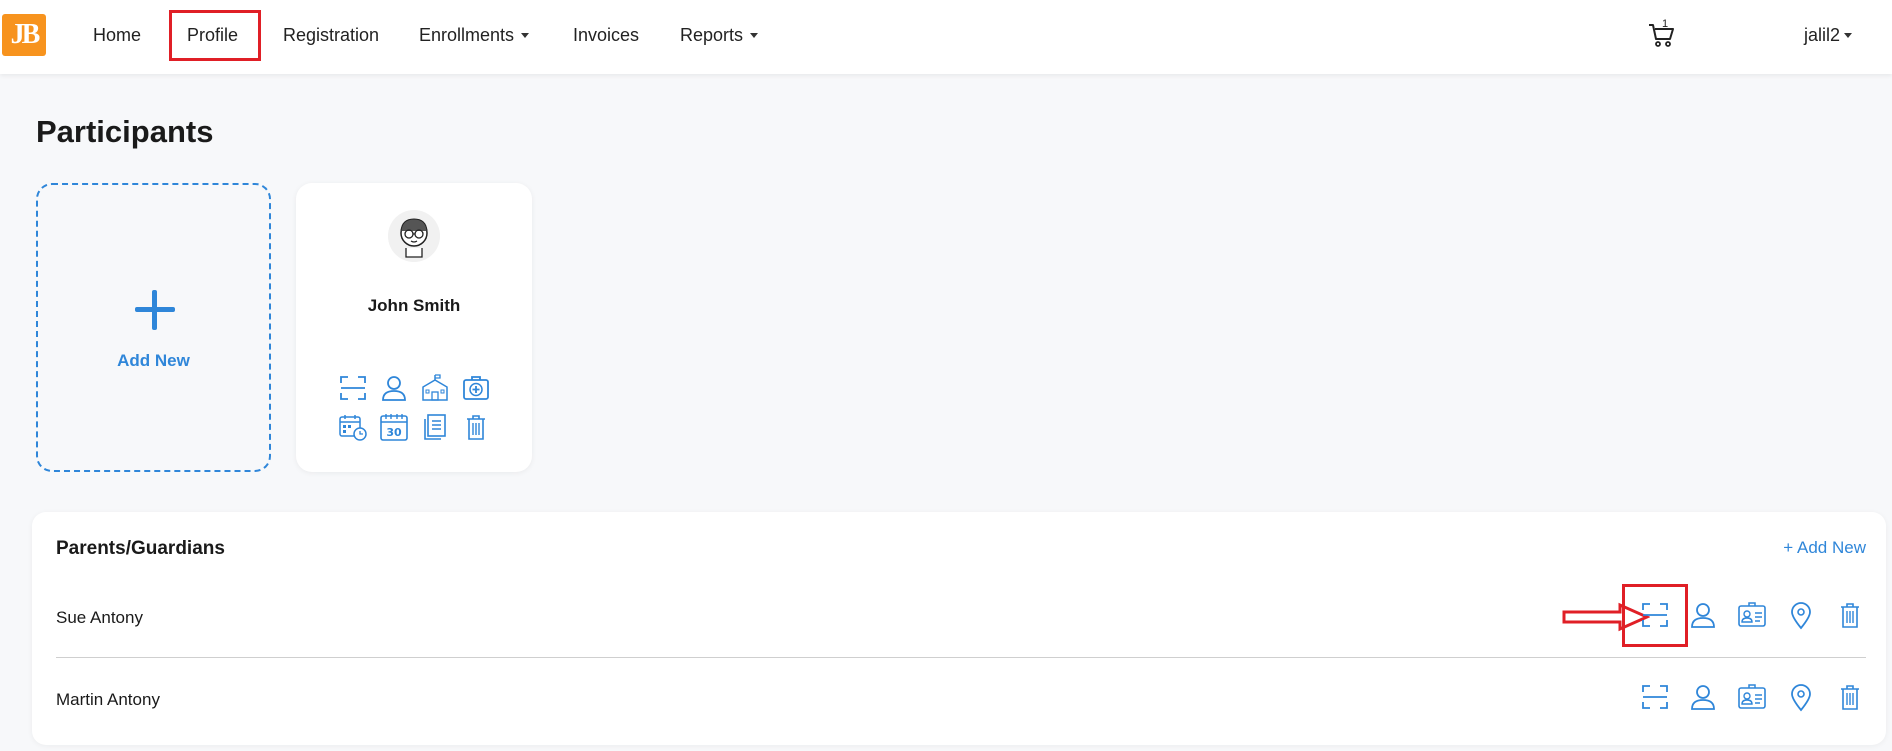 Image resolution: width=1892 pixels, height=751 pixels. Describe the element at coordinates (1824, 548) in the screenshot. I see `add-guardian-button: + Add New` at that location.